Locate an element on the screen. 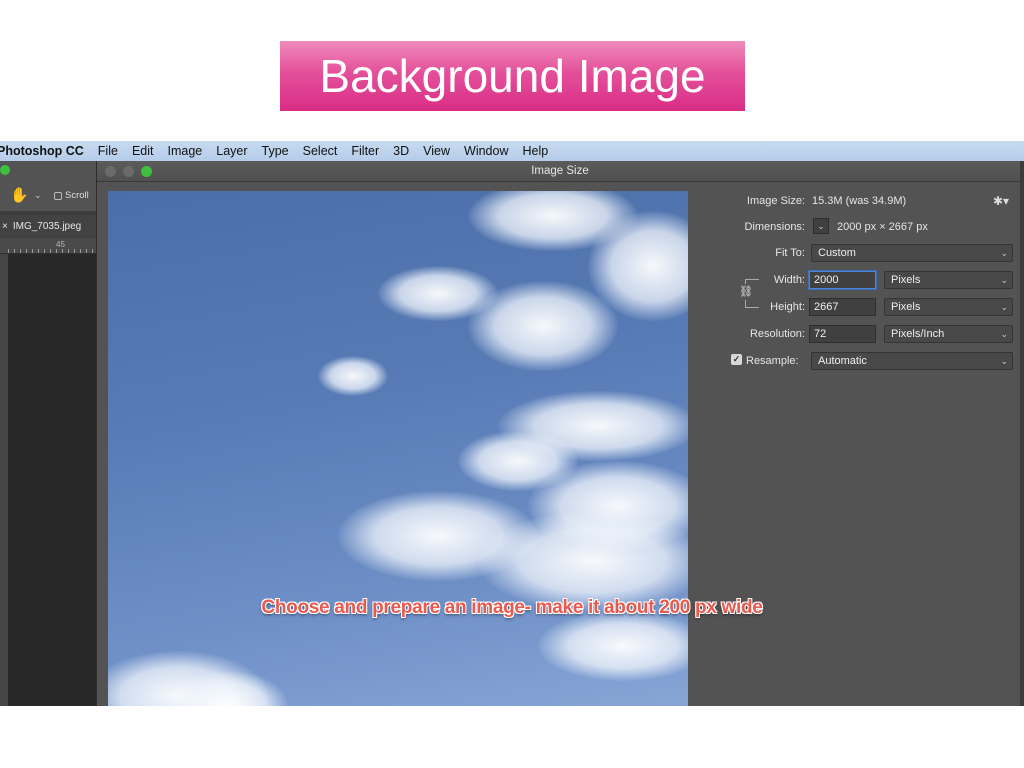 The width and height of the screenshot is (1024, 768). chain-link-icon: ⛓ is located at coordinates (746, 292).